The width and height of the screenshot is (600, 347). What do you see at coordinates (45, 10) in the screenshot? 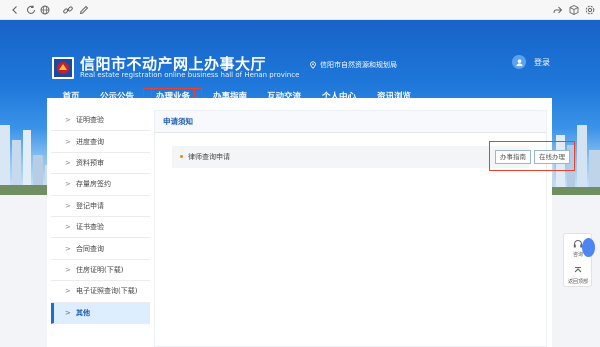
I see `globe-icon` at bounding box center [45, 10].